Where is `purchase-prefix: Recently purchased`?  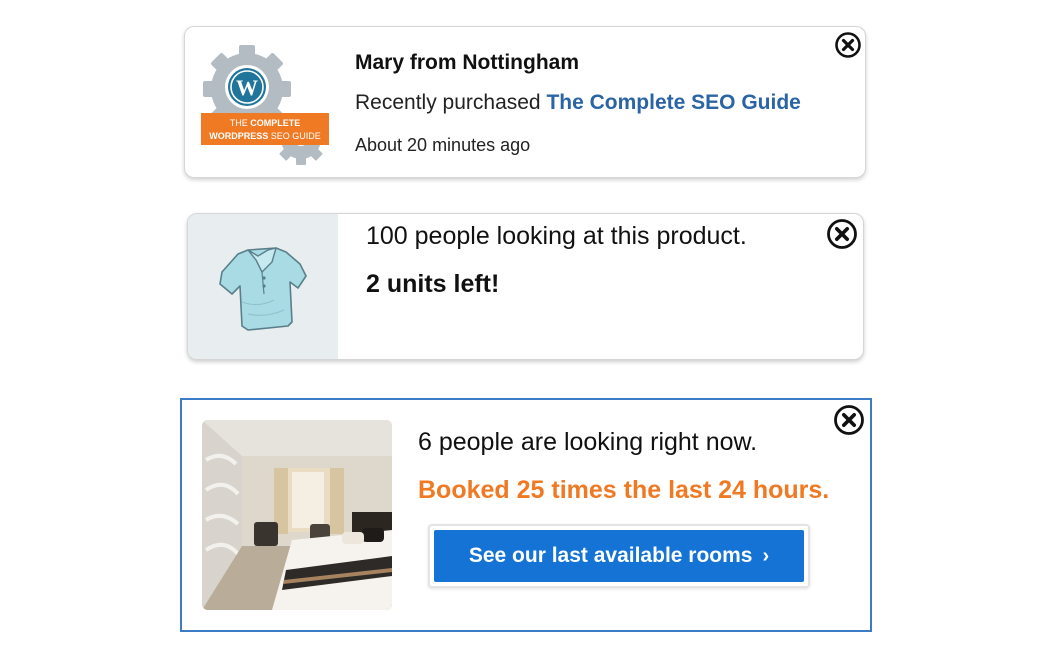 purchase-prefix: Recently purchased is located at coordinates (451, 102).